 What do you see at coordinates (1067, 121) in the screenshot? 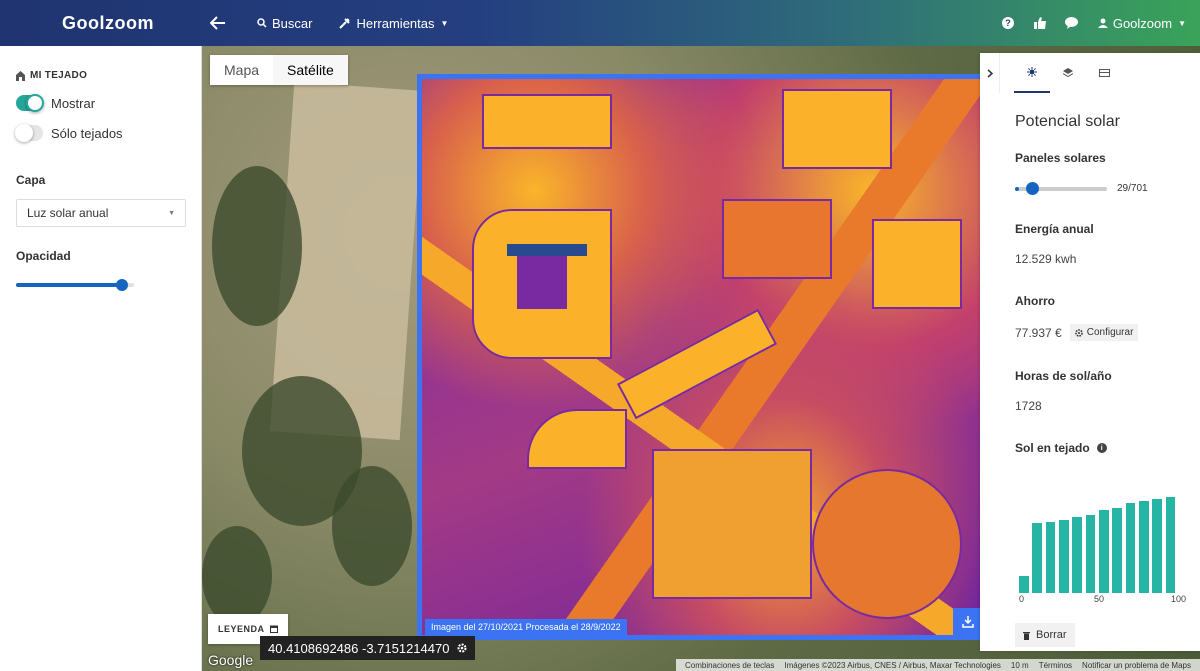
I see `panel-title: Potencial solar` at bounding box center [1067, 121].